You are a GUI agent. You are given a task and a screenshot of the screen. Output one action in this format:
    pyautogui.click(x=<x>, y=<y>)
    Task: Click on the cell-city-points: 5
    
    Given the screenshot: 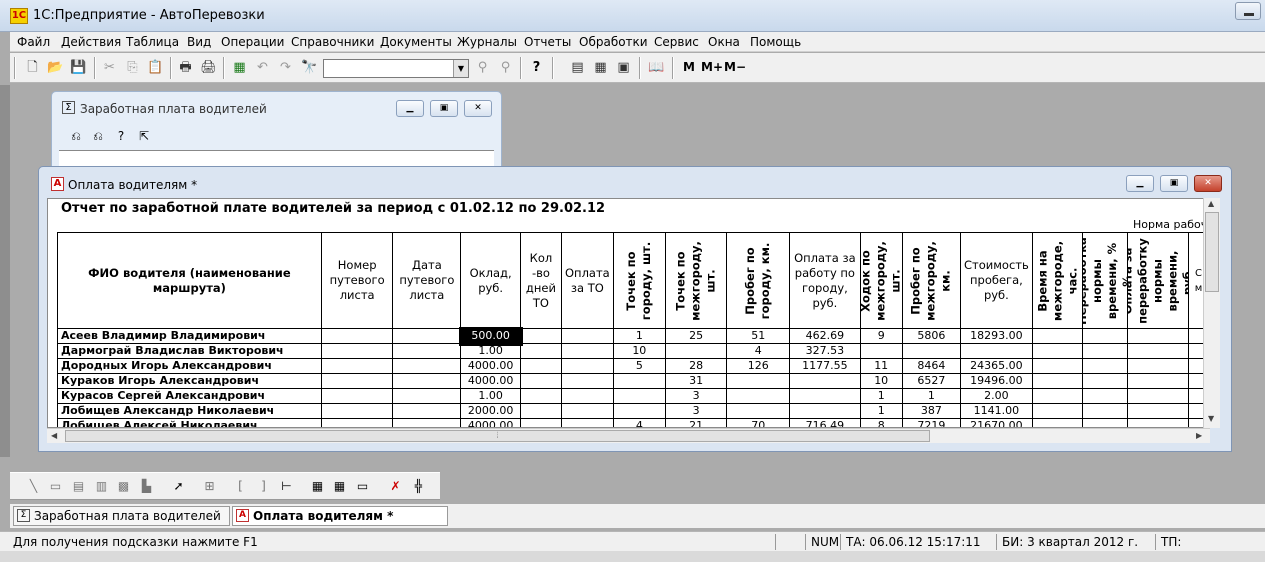 What is the action you would take?
    pyautogui.click(x=639, y=366)
    